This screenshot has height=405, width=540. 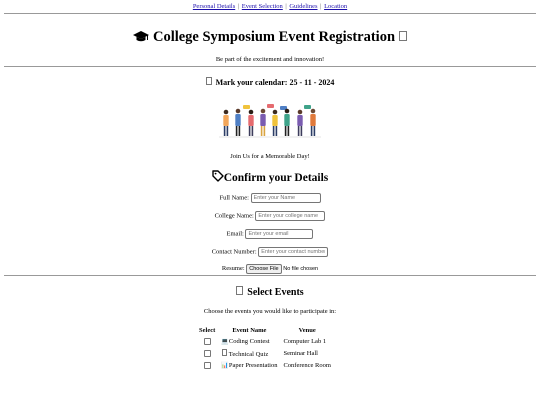 I want to click on resume-label: Resume:, so click(x=233, y=268).